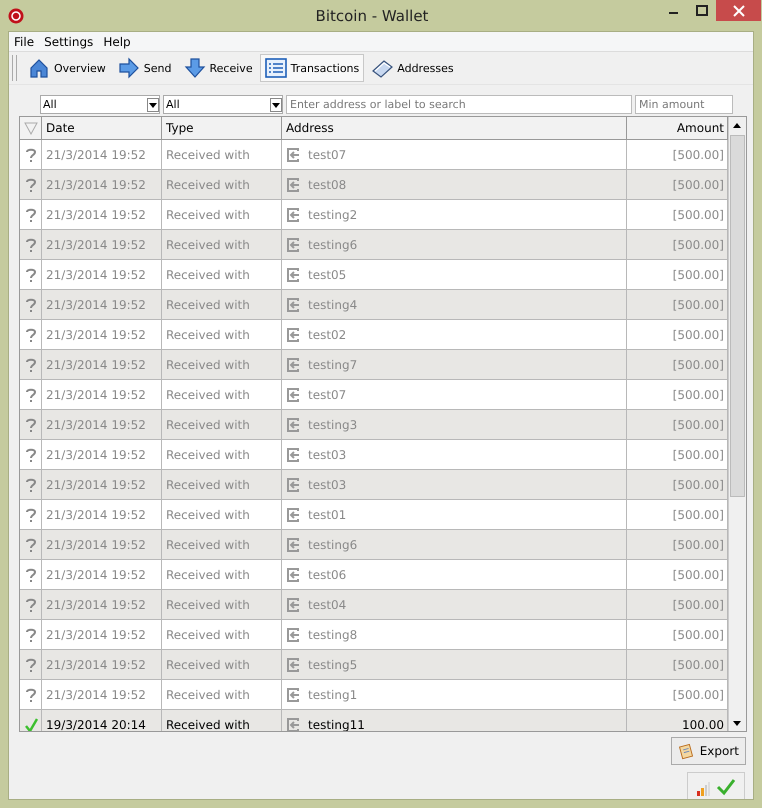 The image size is (762, 808). I want to click on right-arrow-icon, so click(129, 68).